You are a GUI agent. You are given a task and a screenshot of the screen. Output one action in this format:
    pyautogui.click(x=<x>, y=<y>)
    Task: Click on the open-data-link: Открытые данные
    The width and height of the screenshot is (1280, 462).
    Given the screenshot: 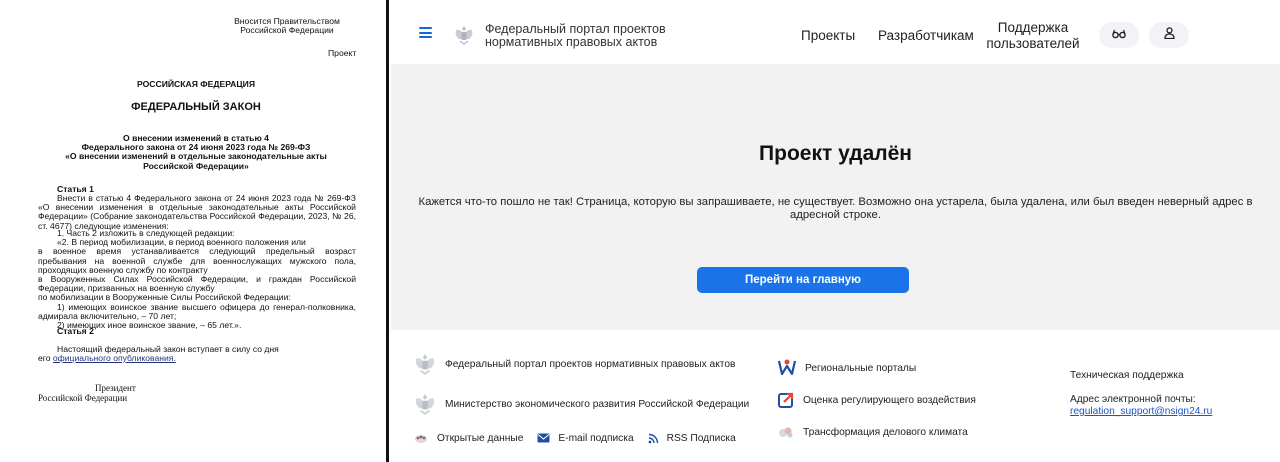 What is the action you would take?
    pyautogui.click(x=468, y=438)
    